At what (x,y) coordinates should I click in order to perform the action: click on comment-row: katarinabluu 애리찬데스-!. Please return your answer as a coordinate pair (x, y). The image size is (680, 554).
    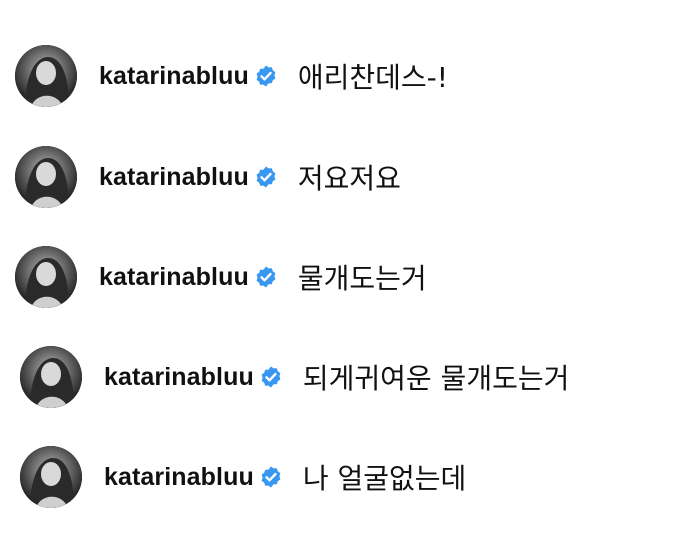
    Looking at the image, I should click on (231, 76).